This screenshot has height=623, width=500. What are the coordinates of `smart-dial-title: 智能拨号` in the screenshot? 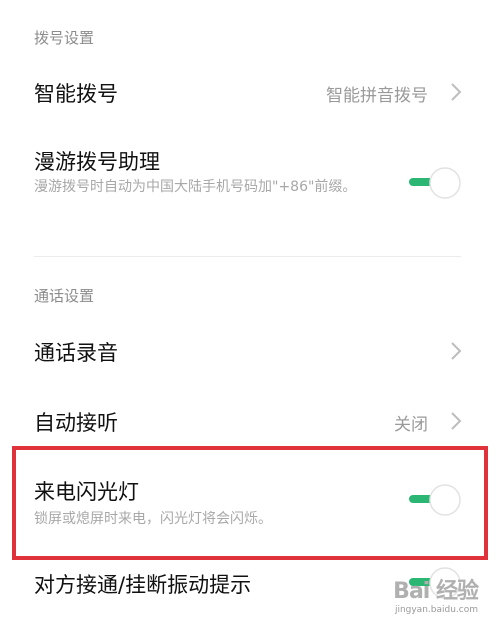 It's located at (76, 94).